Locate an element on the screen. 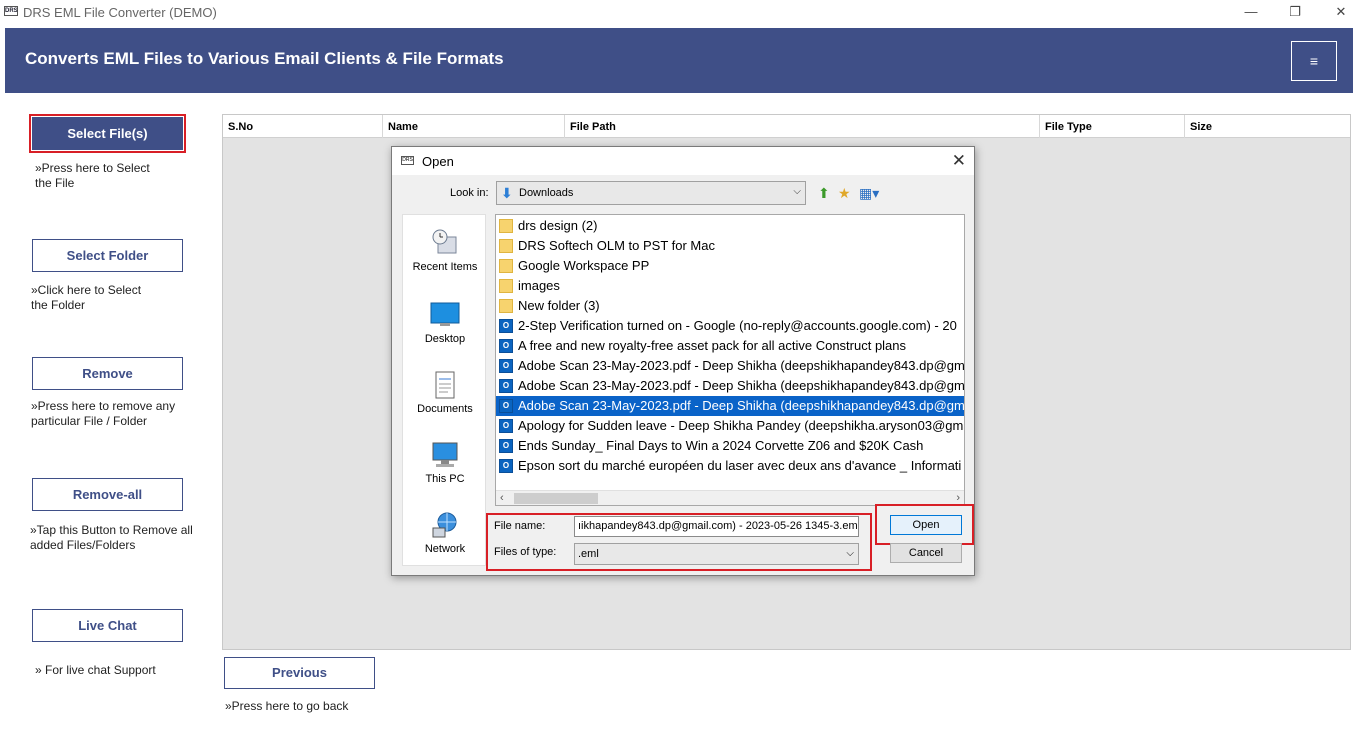 The image size is (1365, 729). hint-line: the Folder is located at coordinates (58, 305).